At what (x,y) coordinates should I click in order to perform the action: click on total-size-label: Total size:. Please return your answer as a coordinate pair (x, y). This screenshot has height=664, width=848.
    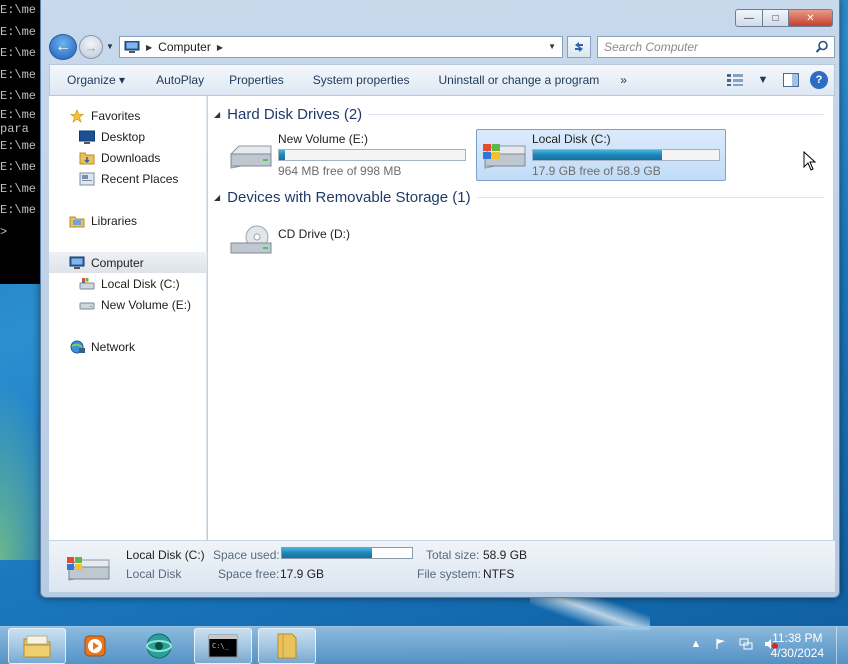
    Looking at the image, I should click on (453, 555).